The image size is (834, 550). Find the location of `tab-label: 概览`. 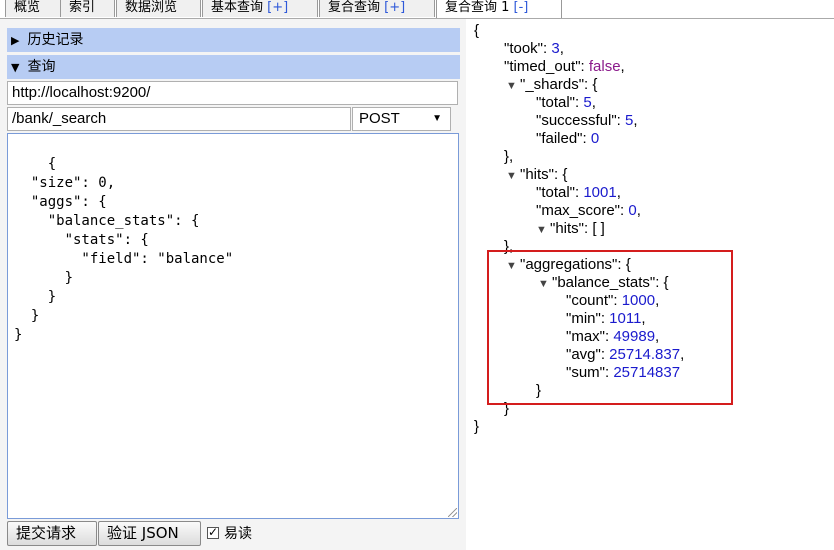

tab-label: 概览 is located at coordinates (27, 7).